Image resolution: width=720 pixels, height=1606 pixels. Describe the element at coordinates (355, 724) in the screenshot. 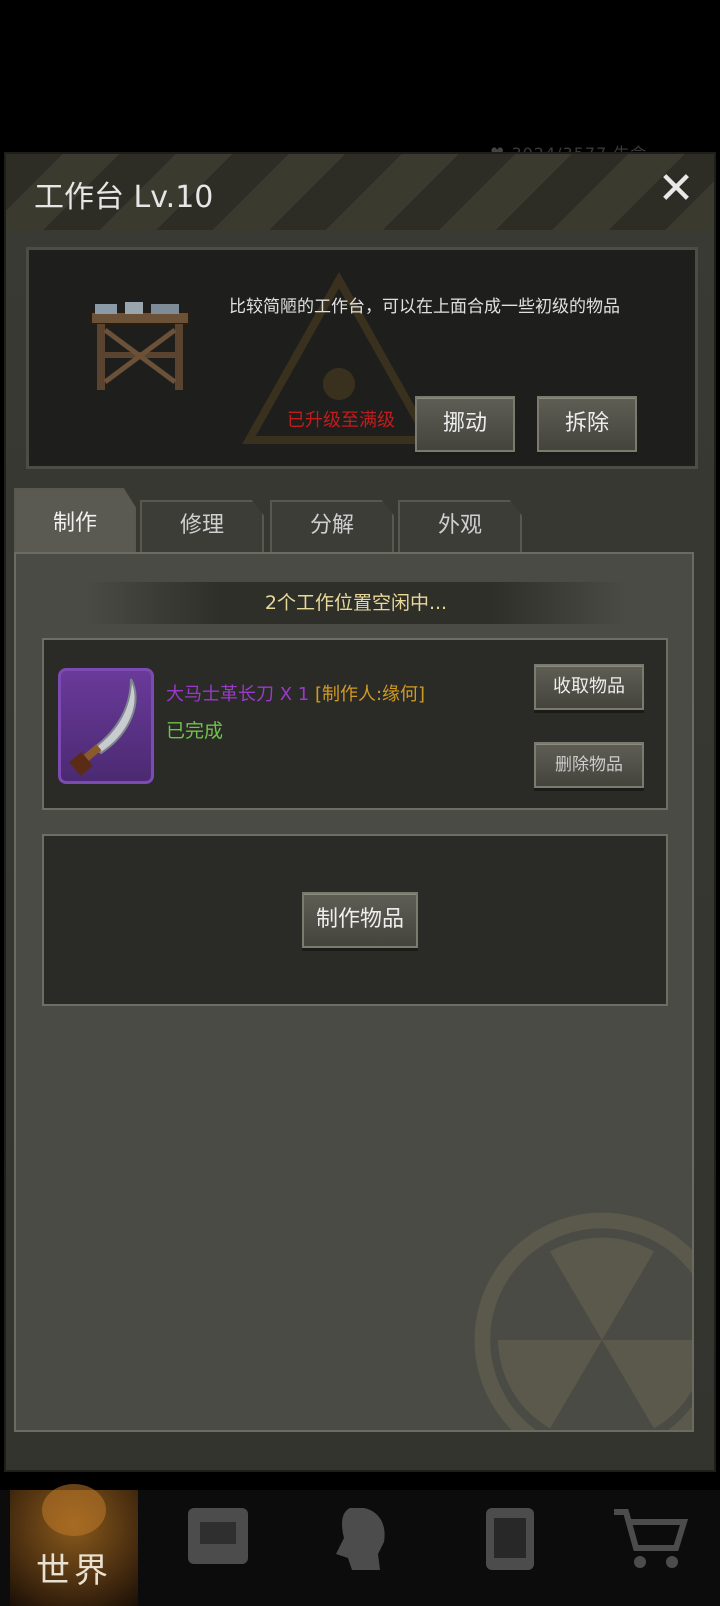

I see `crafting-slot-1: 大马士革长刀 X 1 [制作人:缘何] 已完成 收取物品 删除物品` at that location.